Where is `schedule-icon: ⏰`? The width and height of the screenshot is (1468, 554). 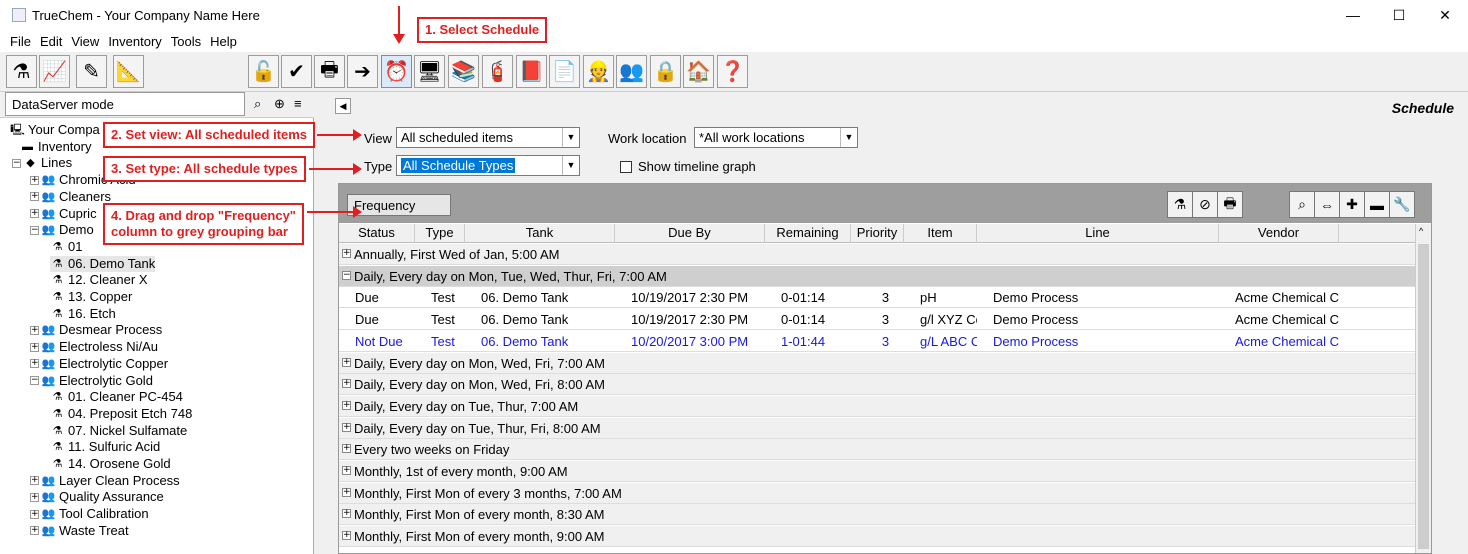
schedule-icon: ⏰ is located at coordinates (396, 71).